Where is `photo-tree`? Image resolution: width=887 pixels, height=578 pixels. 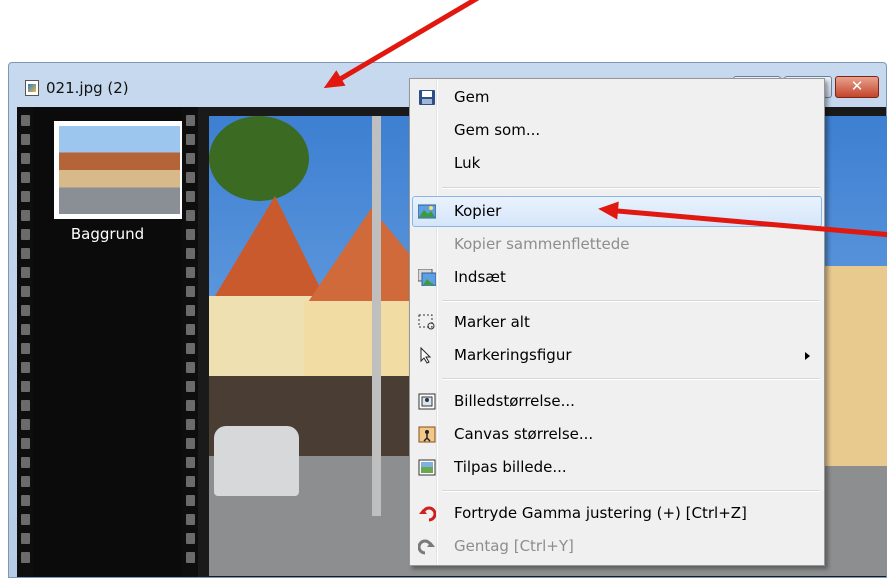
photo-tree is located at coordinates (259, 158).